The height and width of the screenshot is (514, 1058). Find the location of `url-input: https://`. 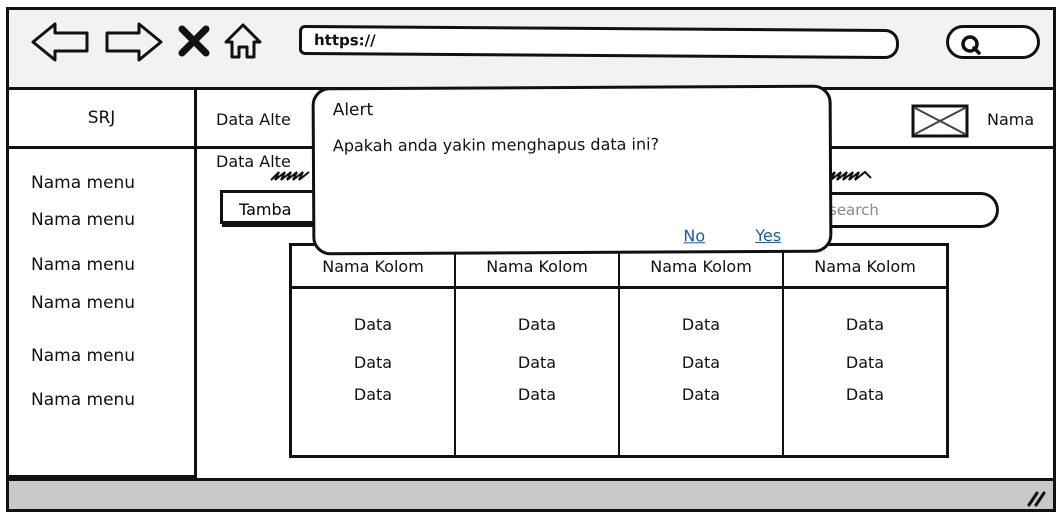

url-input: https:// is located at coordinates (599, 42).